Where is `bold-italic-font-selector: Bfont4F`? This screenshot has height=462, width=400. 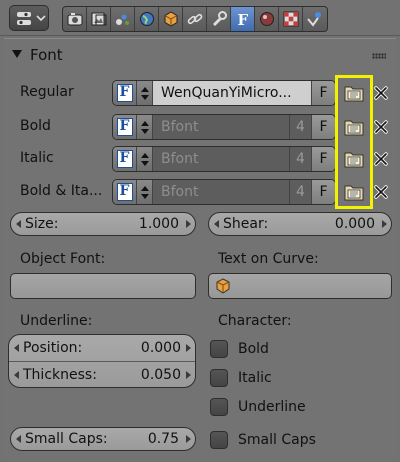
bold-italic-font-selector: Bfont4F is located at coordinates (224, 192).